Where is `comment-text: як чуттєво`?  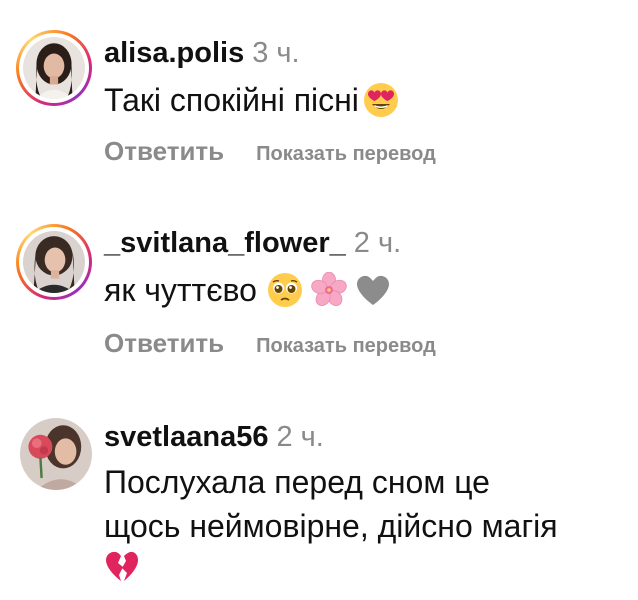 comment-text: як чуттєво is located at coordinates (247, 290).